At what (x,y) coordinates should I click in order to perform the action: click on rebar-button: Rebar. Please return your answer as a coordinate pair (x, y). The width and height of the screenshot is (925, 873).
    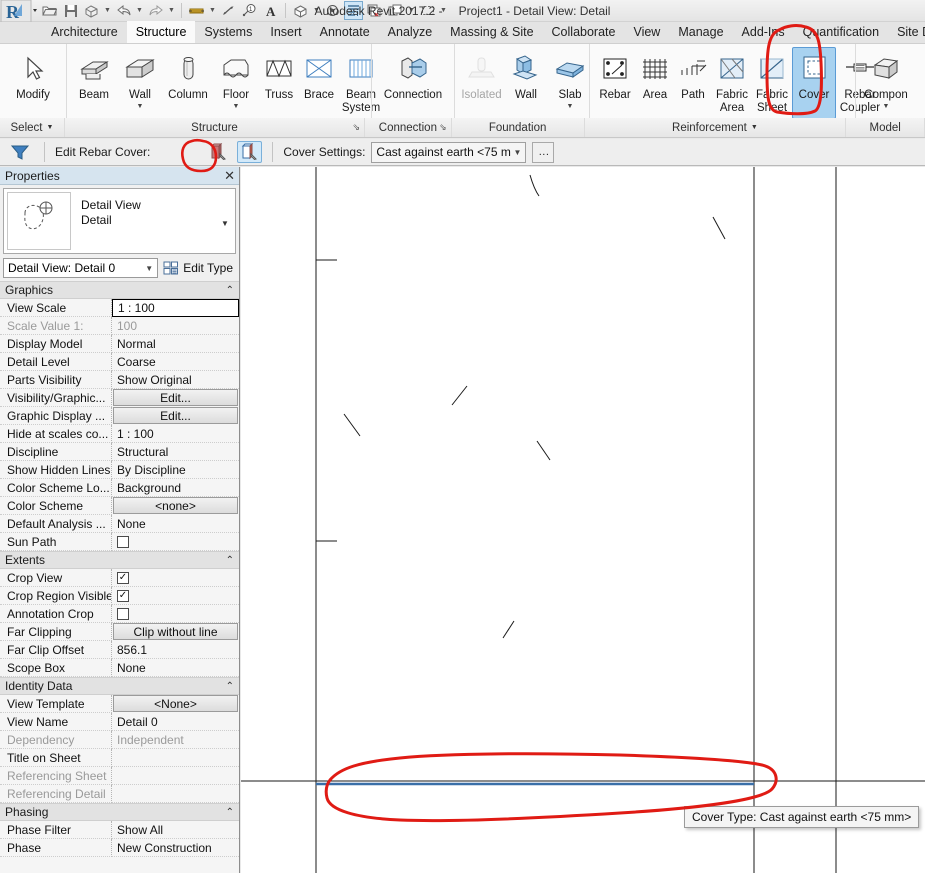
    Looking at the image, I should click on (615, 83).